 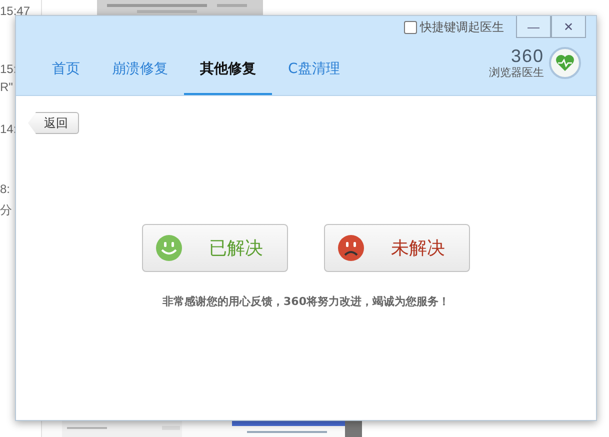 What do you see at coordinates (527, 55) in the screenshot?
I see `logo-number: 360` at bounding box center [527, 55].